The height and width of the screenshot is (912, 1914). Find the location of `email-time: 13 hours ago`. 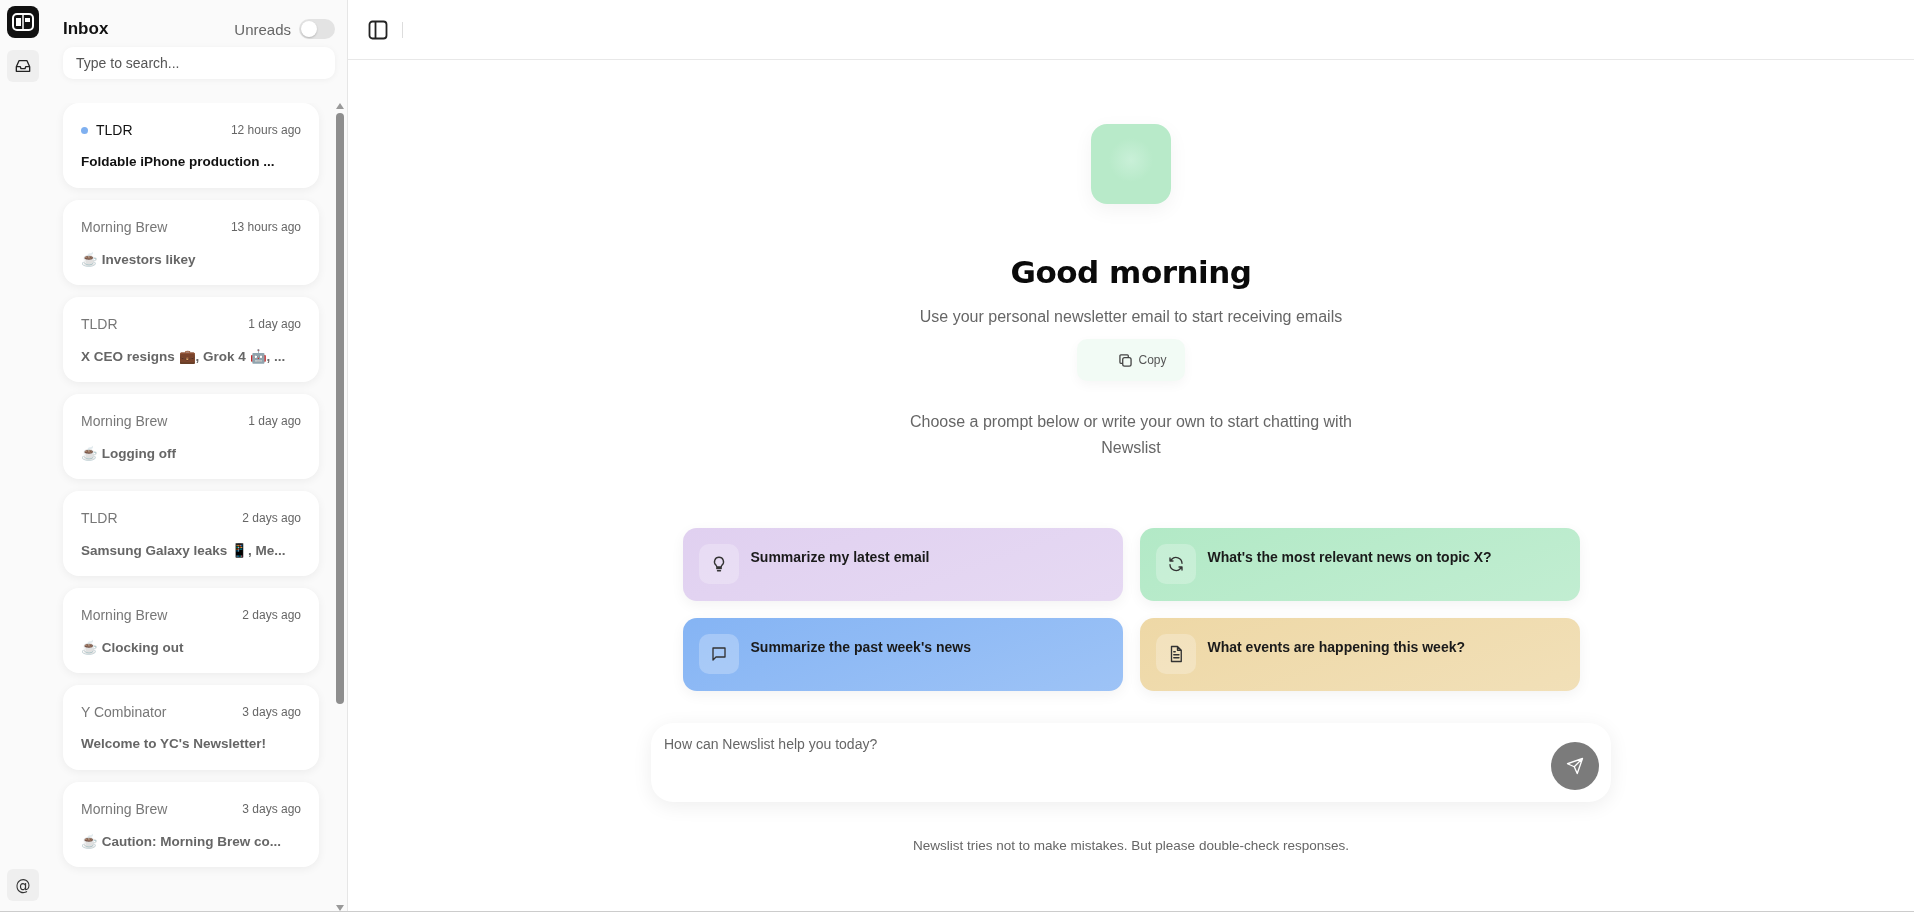

email-time: 13 hours ago is located at coordinates (265, 227).